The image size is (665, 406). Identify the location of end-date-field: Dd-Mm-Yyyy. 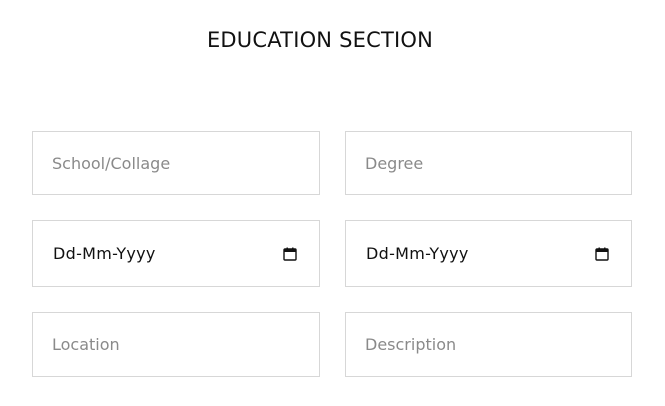
(488, 253).